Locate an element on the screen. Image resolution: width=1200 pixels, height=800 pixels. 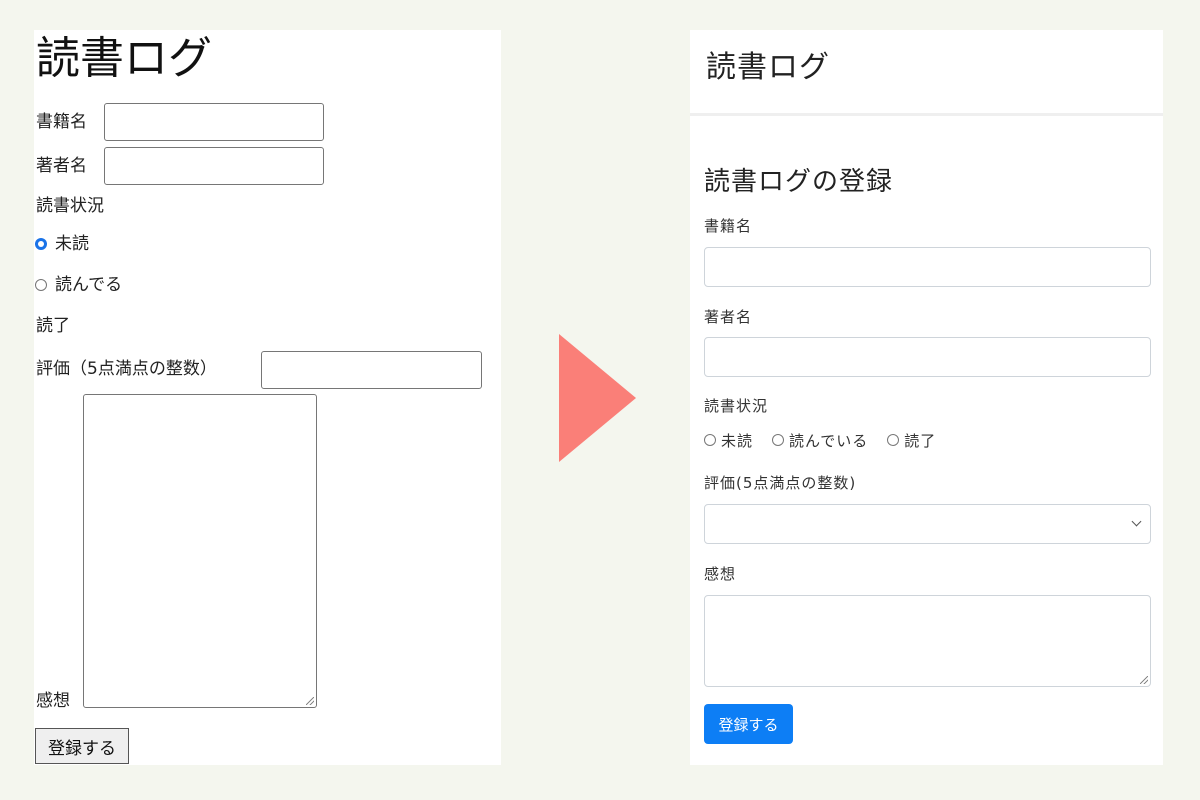
status-finished-radio is located at coordinates (893, 440).